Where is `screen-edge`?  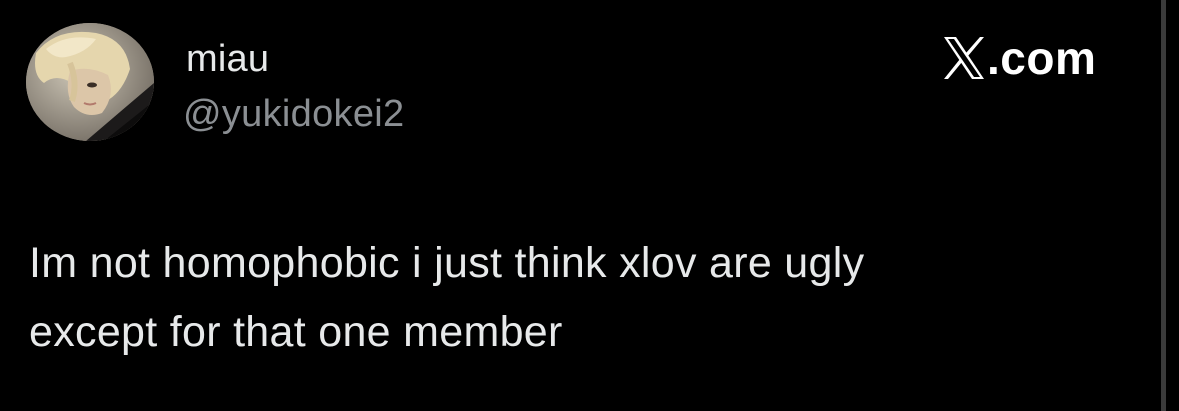
screen-edge is located at coordinates (1169, 205).